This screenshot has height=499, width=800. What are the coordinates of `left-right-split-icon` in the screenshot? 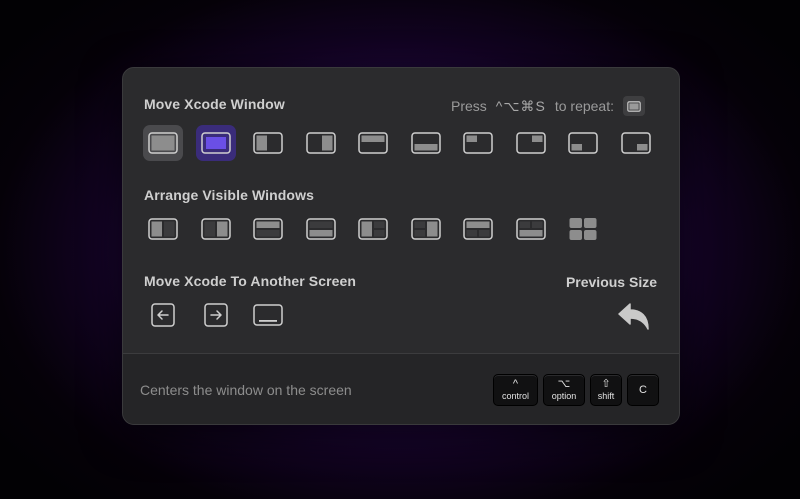 It's located at (163, 229).